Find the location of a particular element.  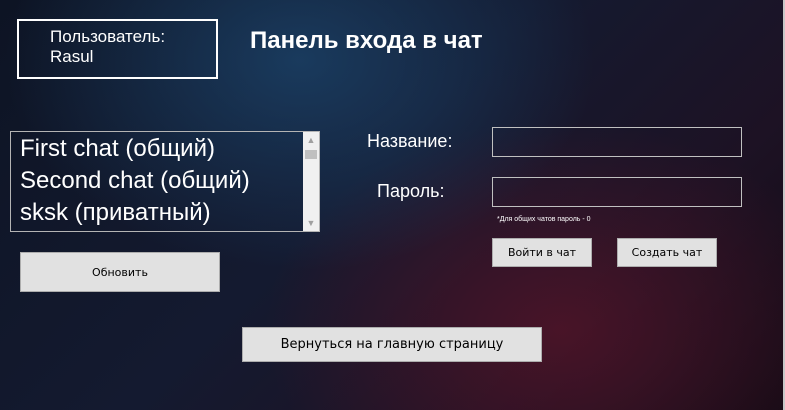

refresh-button: Обновить is located at coordinates (120, 272).